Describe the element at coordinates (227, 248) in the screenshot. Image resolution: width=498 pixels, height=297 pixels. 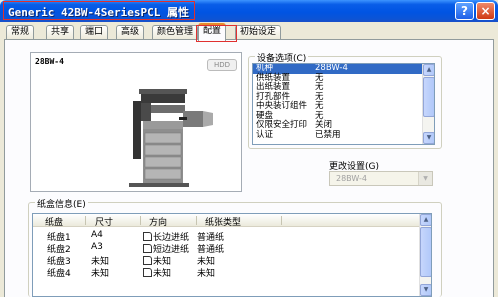
I see `table-row: 纸盘2 A3 短边进纸 普通纸` at that location.